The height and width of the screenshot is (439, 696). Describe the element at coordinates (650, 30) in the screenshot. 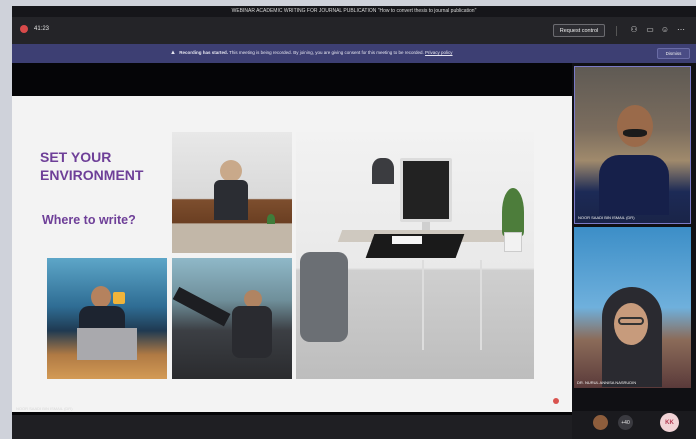

I see `chat-icon: ▭` at that location.